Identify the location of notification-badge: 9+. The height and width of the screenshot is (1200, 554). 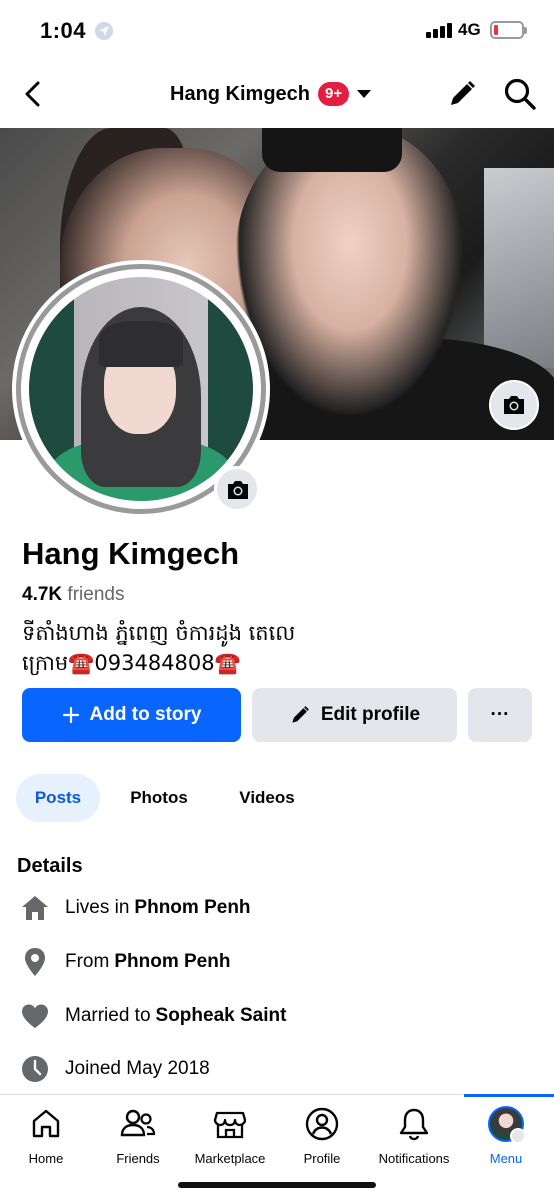
(334, 94).